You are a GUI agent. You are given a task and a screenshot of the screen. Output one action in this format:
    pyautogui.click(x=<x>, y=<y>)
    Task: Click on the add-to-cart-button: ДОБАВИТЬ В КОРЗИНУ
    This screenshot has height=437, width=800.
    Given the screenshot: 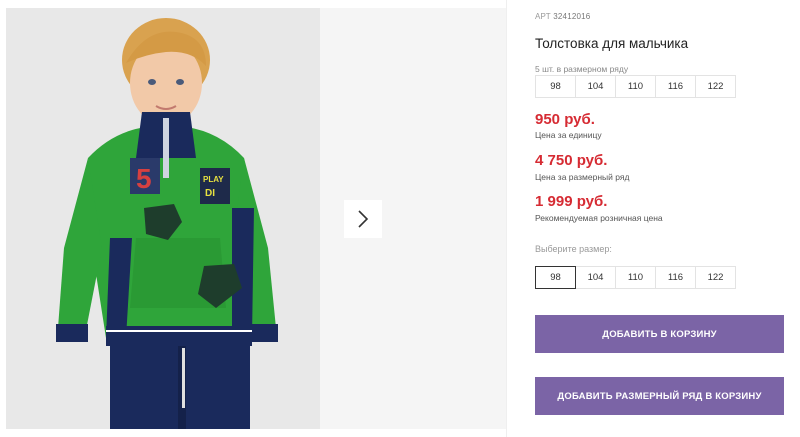 What is the action you would take?
    pyautogui.click(x=659, y=334)
    